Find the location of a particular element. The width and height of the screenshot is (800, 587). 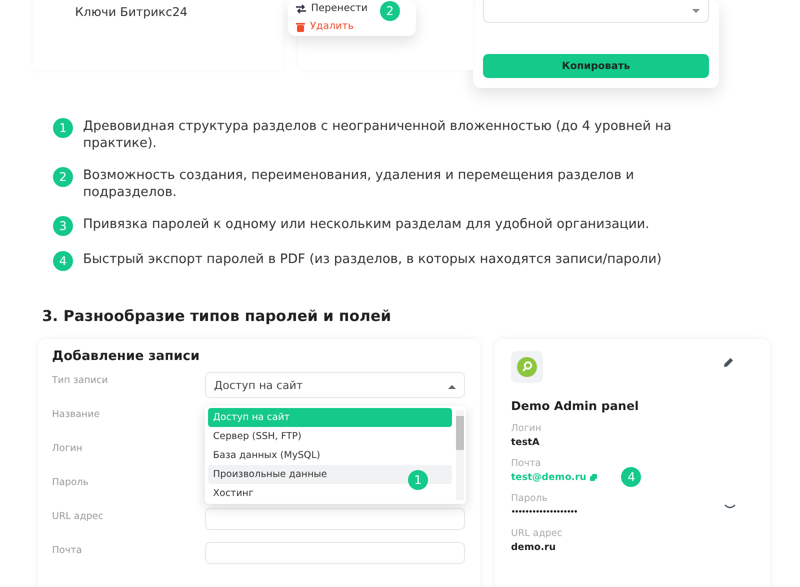

arrows-icon is located at coordinates (301, 9).